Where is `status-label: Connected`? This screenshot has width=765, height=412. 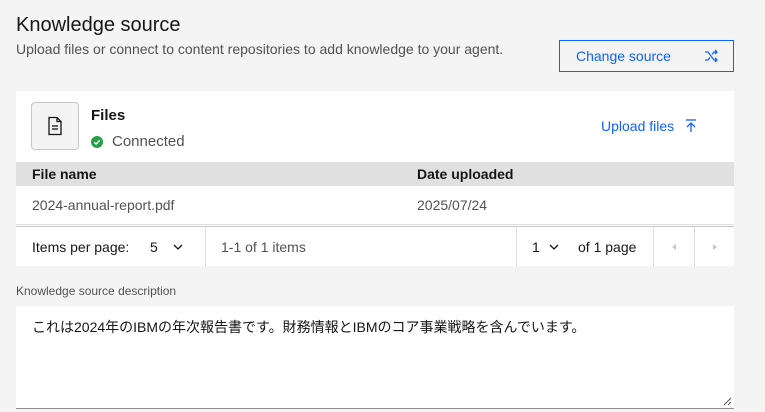
status-label: Connected is located at coordinates (148, 141).